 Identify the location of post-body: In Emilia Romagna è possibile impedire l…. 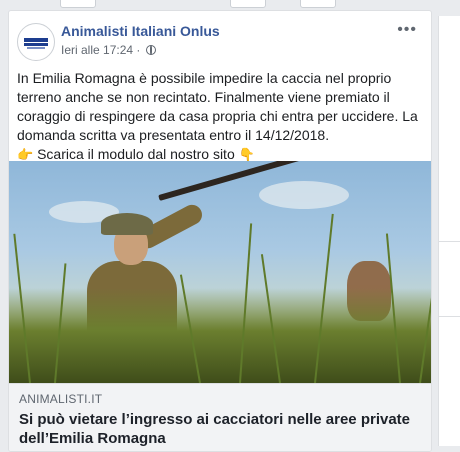
(217, 106).